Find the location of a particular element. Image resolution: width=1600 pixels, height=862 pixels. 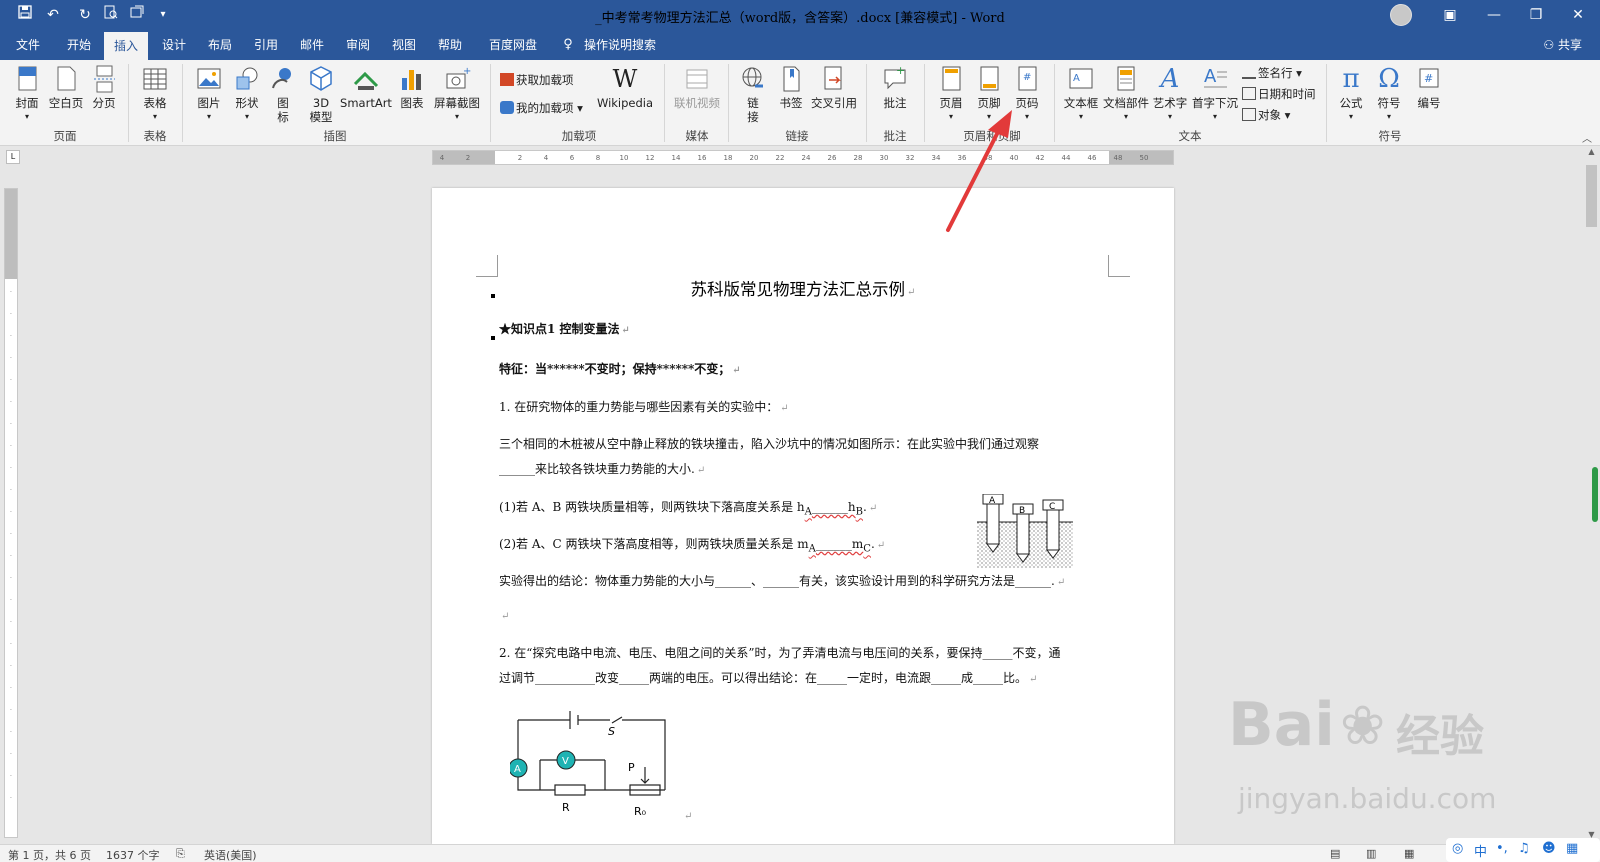

get-addins-button: 获取加载项 is located at coordinates (537, 80).